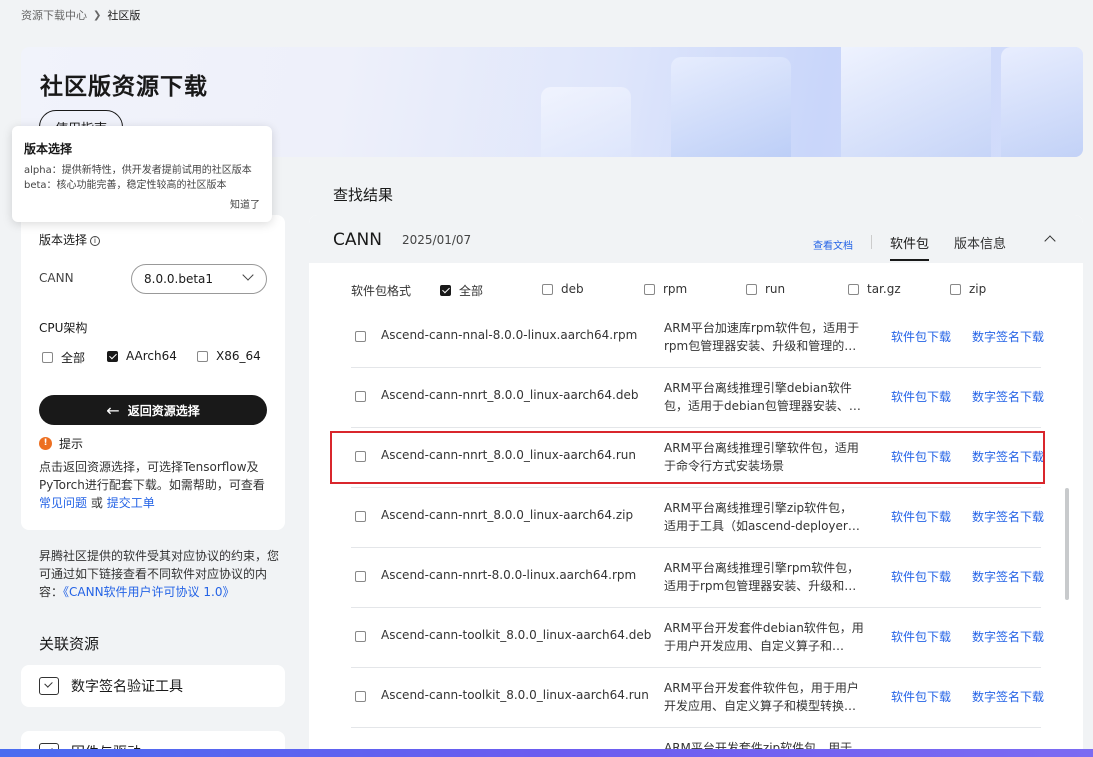 The image size is (1093, 757). I want to click on breadcrumb-current: 社区版, so click(124, 15).